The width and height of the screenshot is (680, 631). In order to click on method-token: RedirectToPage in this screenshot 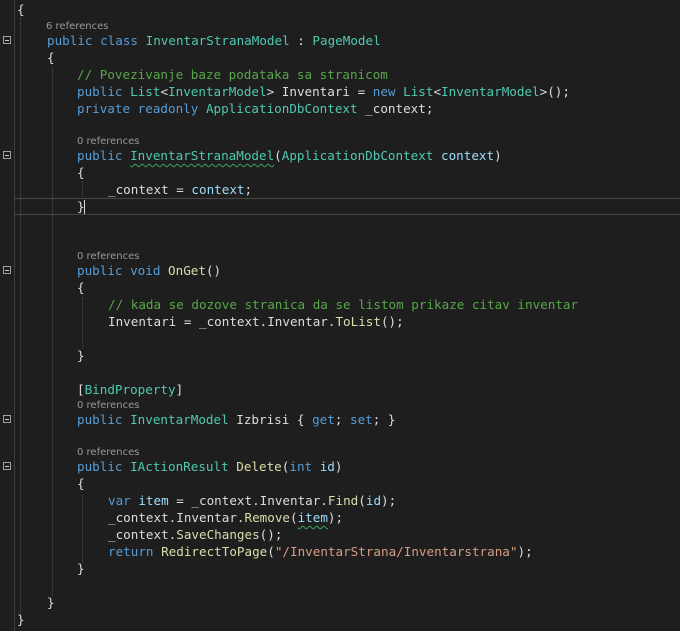, I will do `click(214, 551)`.